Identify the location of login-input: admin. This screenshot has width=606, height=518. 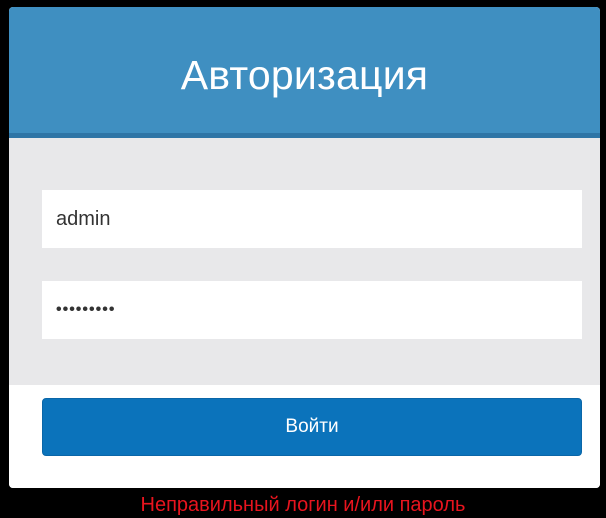
(312, 219).